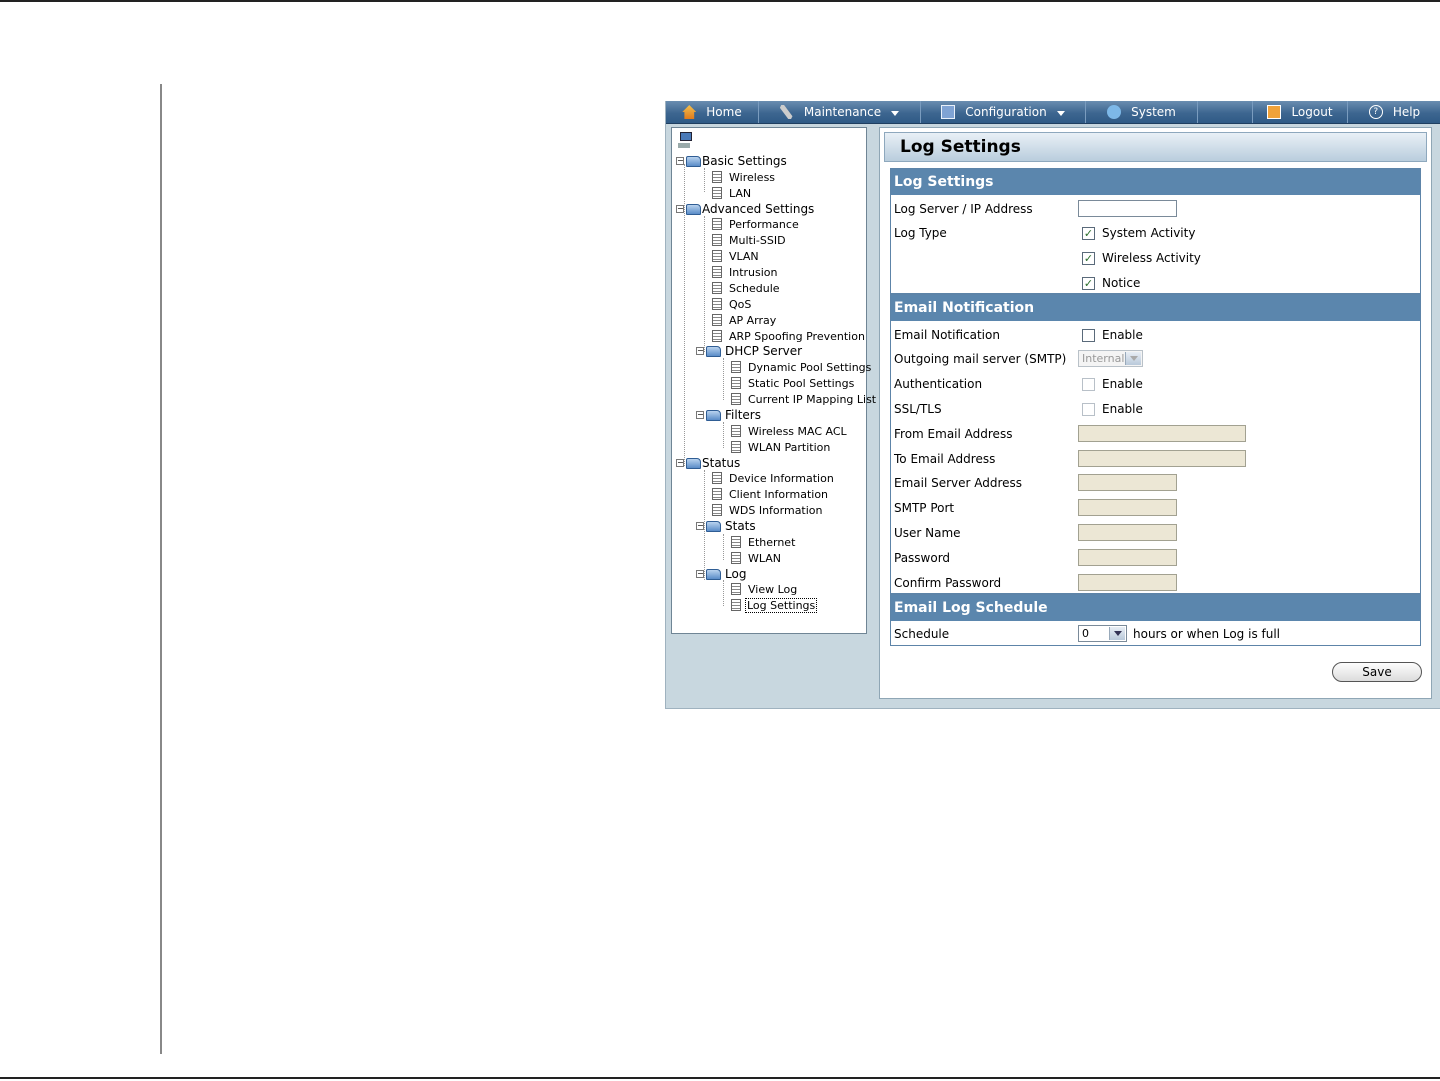 This screenshot has width=1440, height=1081. I want to click on section-header: Email Notification, so click(1155, 308).